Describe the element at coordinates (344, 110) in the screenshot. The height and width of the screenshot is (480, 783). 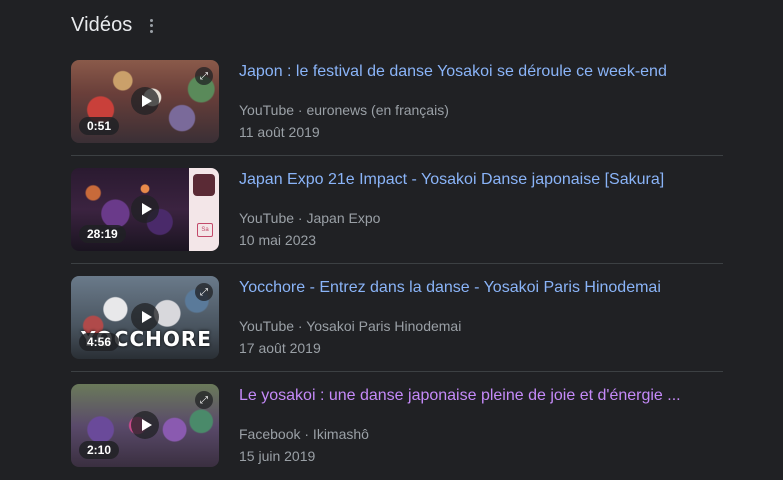
I see `video-source: YouTube · euronews (en français)` at that location.